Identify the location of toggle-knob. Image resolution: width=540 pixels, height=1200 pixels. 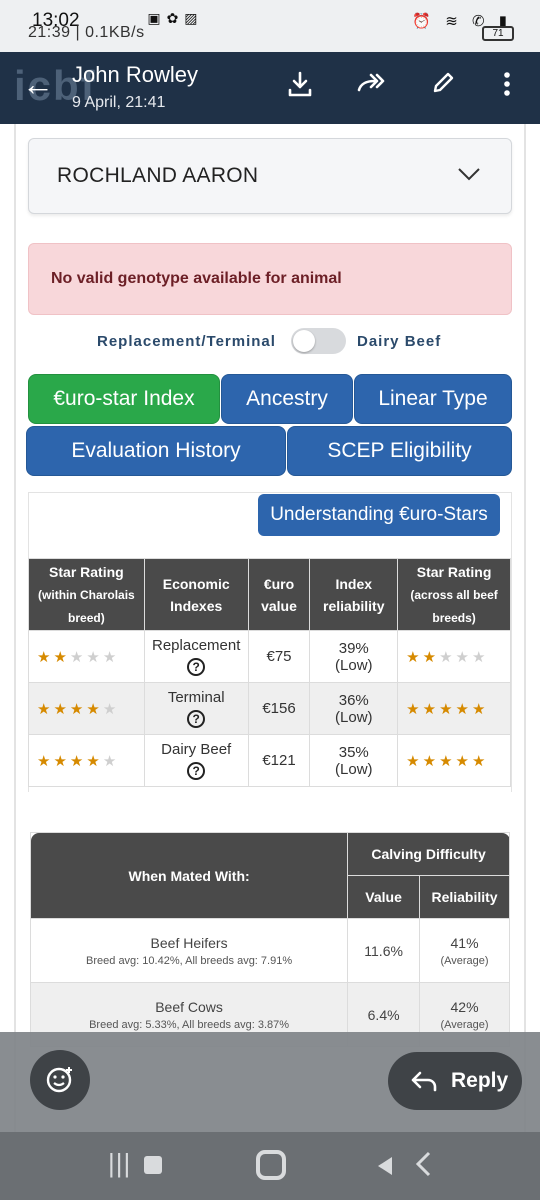
(304, 341).